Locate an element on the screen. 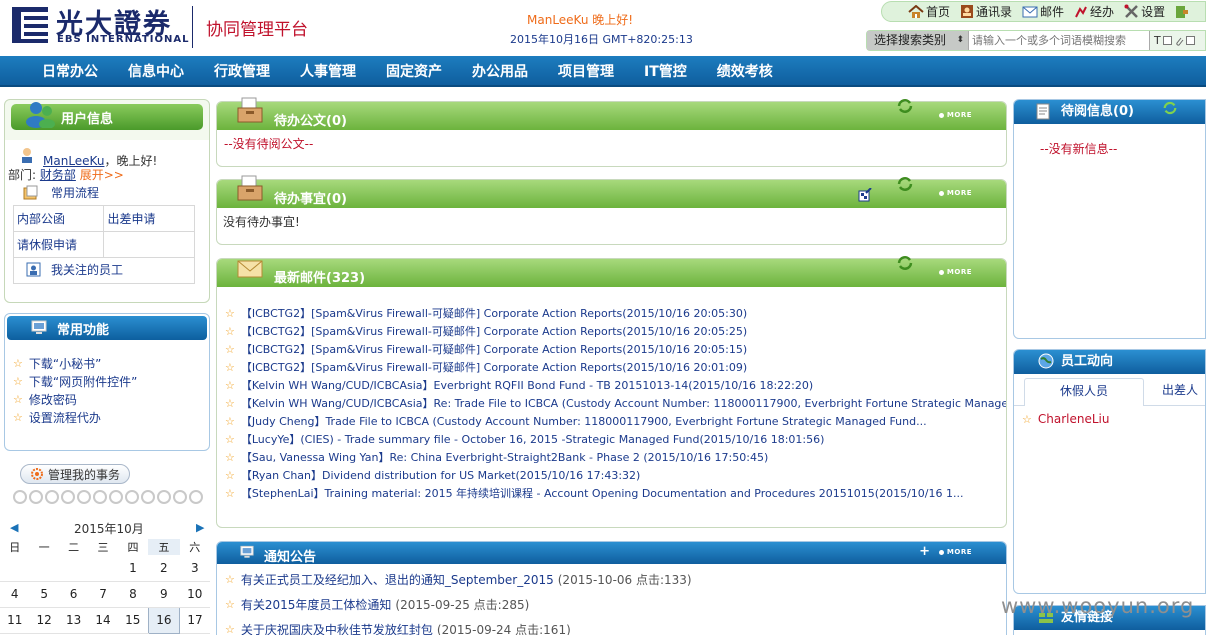 The height and width of the screenshot is (635, 1206). calendar-day: 8 is located at coordinates (133, 594).